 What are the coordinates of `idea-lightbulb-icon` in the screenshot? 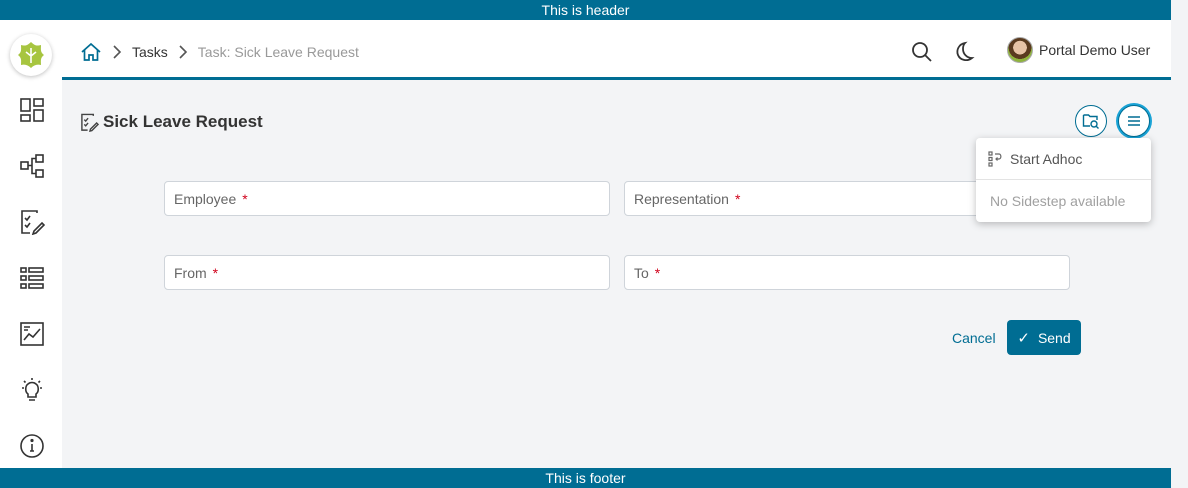 It's located at (32, 390).